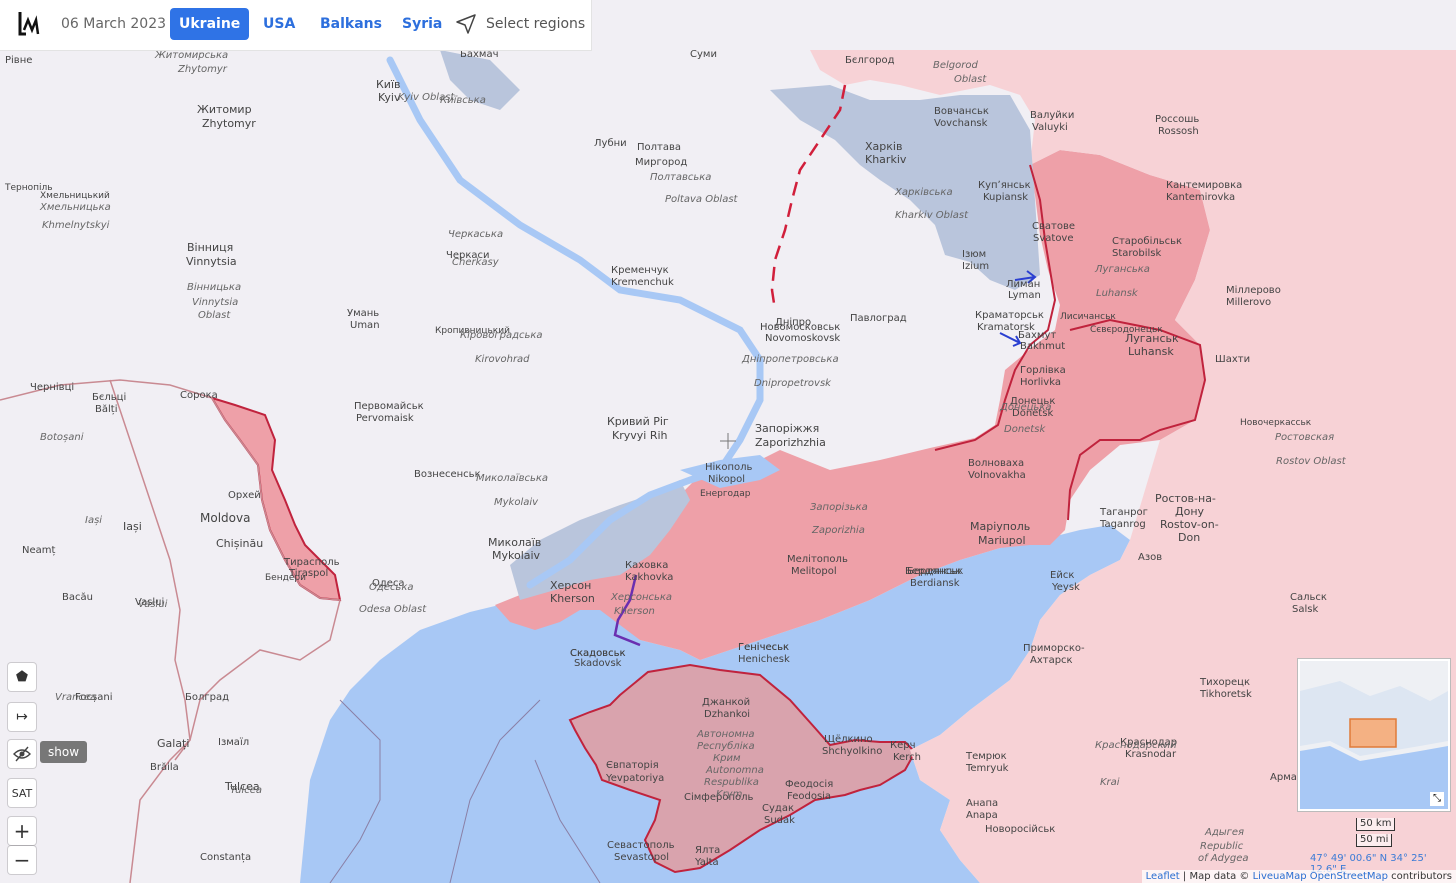 Image resolution: width=1456 pixels, height=883 pixels. I want to click on place-label: Полтава, so click(659, 147).